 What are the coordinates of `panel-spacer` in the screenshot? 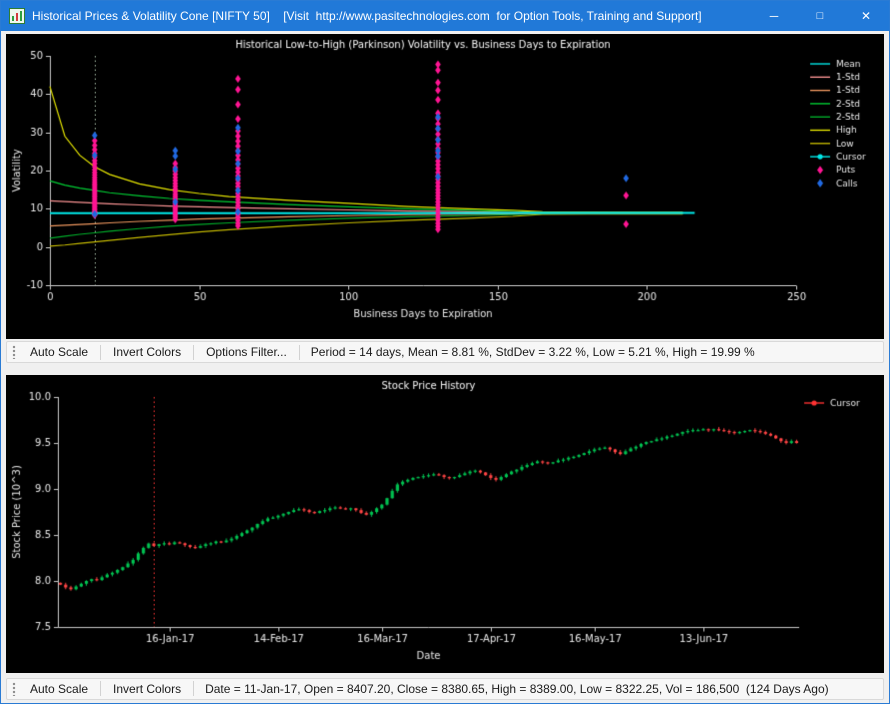 It's located at (445, 369).